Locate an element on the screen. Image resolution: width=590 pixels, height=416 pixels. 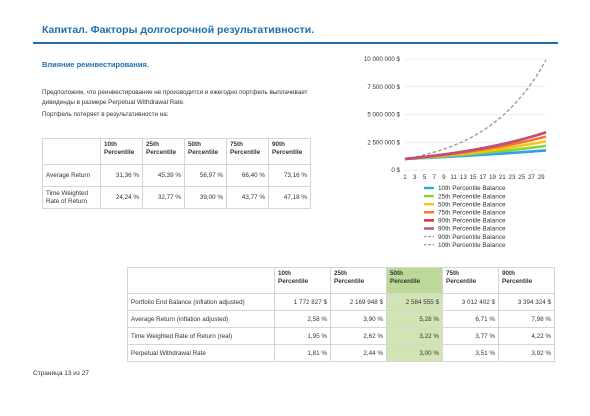
section-subtitle: Влияние реинвестирования. is located at coordinates (95, 64).